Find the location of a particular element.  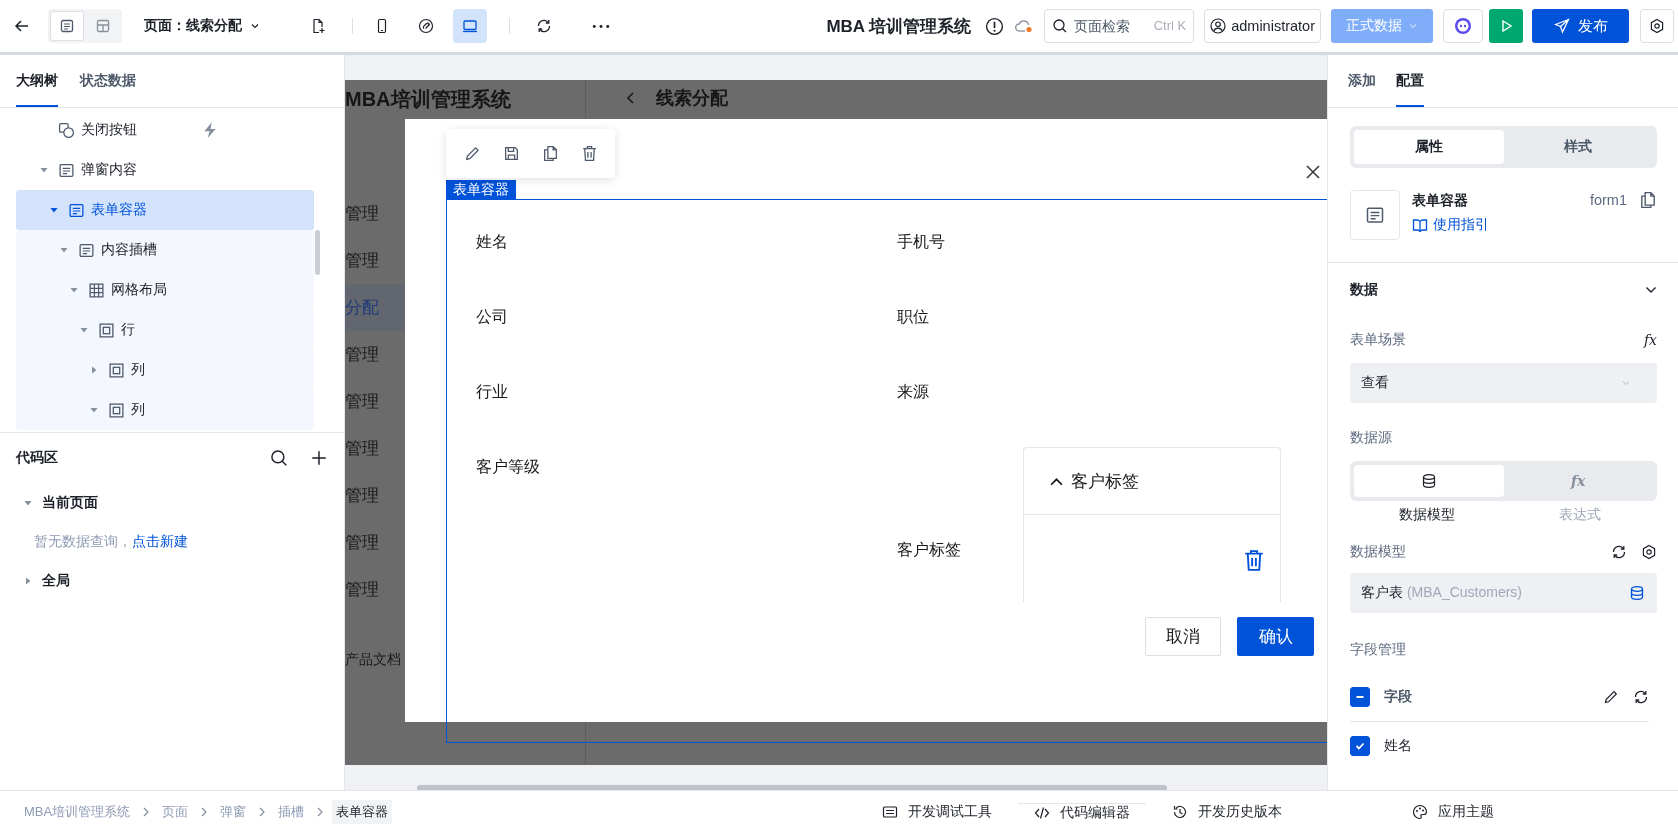

code-group-label: 当前页面 is located at coordinates (70, 503).